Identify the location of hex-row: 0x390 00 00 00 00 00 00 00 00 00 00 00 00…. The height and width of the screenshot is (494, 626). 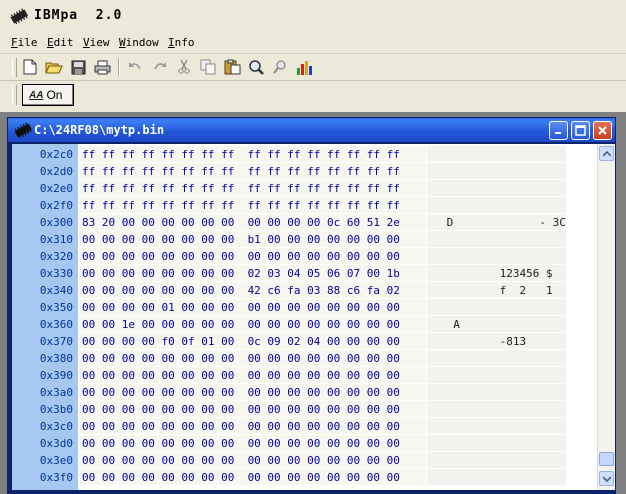
(304, 375).